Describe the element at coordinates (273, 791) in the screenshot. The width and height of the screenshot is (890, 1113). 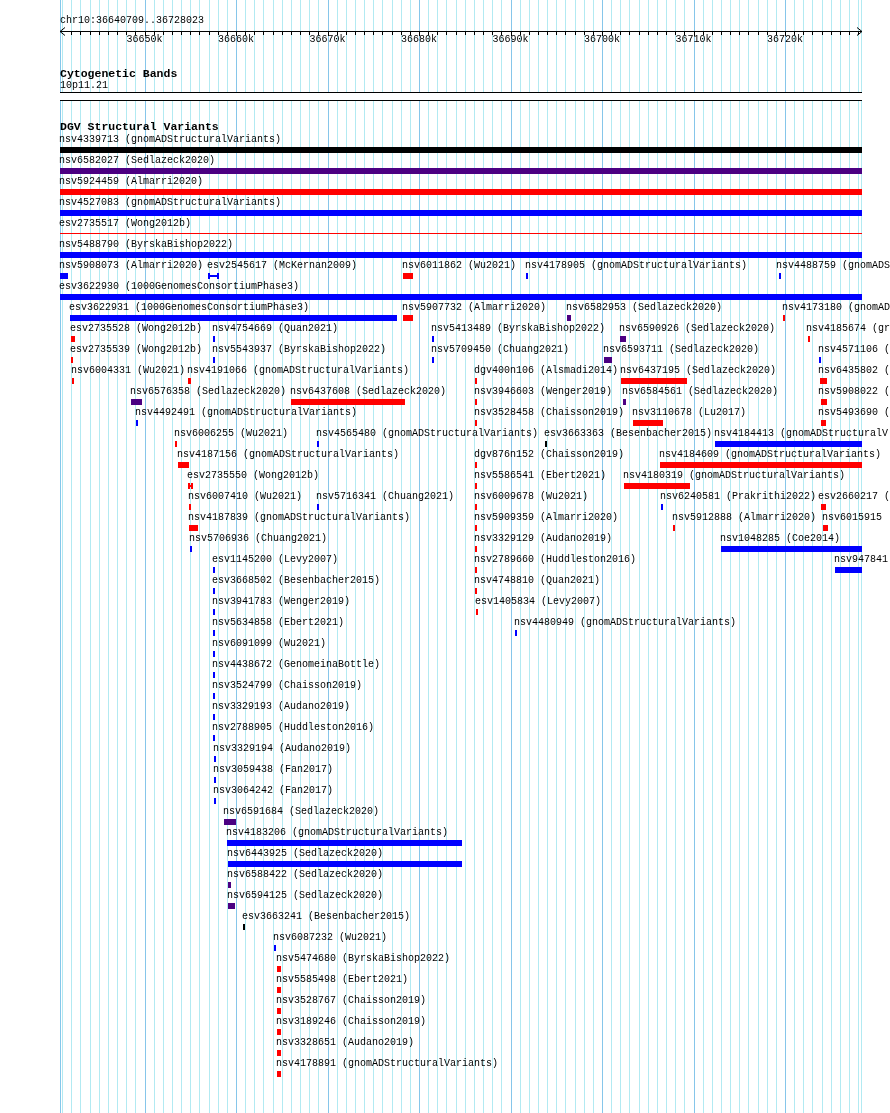
I see `variant-label: nsv3064242 (Fan2017)` at that location.